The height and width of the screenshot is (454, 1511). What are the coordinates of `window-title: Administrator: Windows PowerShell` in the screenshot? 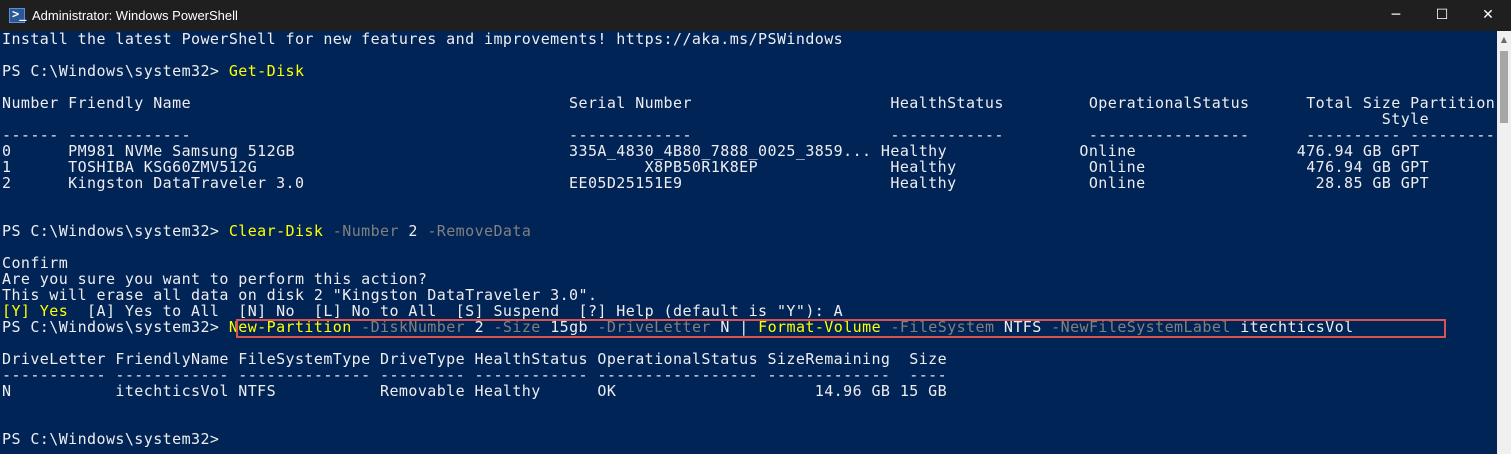 It's located at (135, 15).